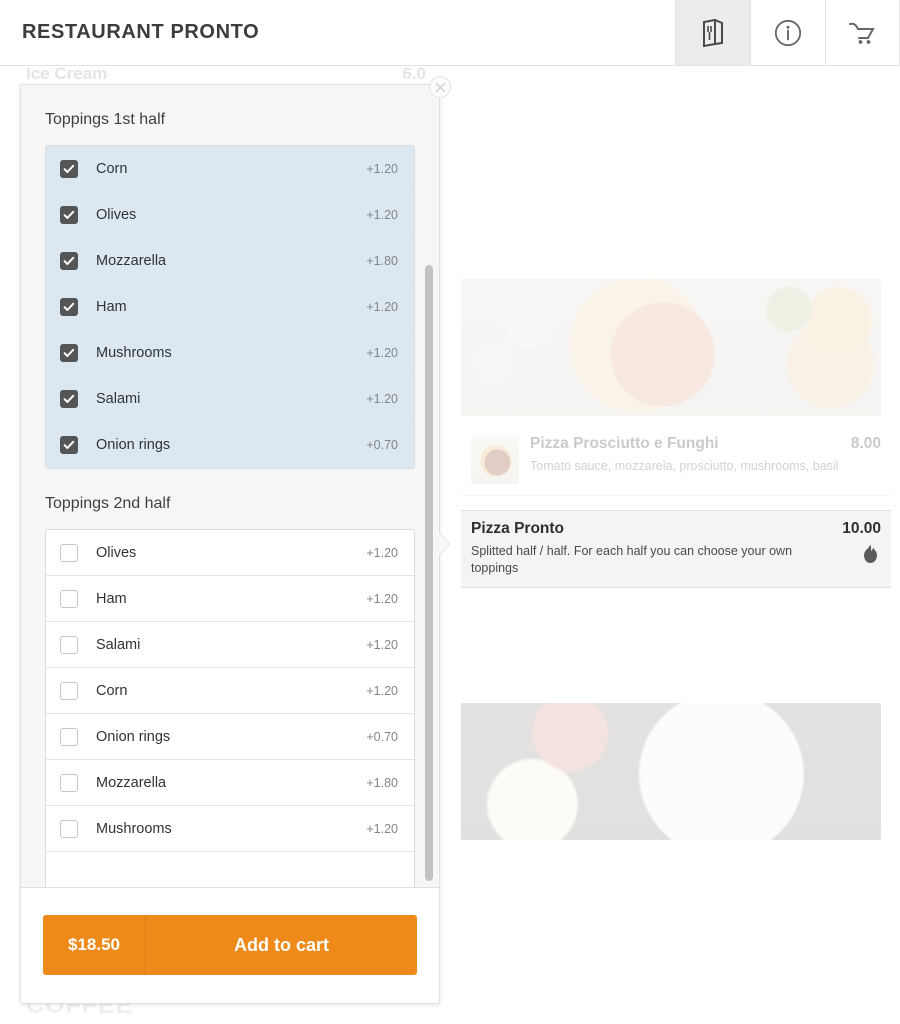 This screenshot has width=900, height=1024. What do you see at coordinates (230, 869) in the screenshot?
I see `option-row-partial` at bounding box center [230, 869].